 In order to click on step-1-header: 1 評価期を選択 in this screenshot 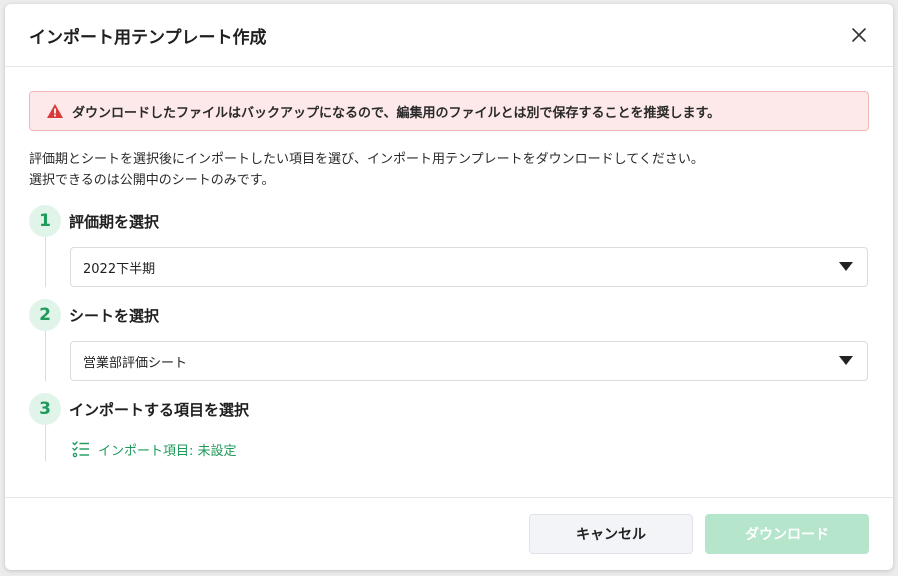, I will do `click(449, 221)`.